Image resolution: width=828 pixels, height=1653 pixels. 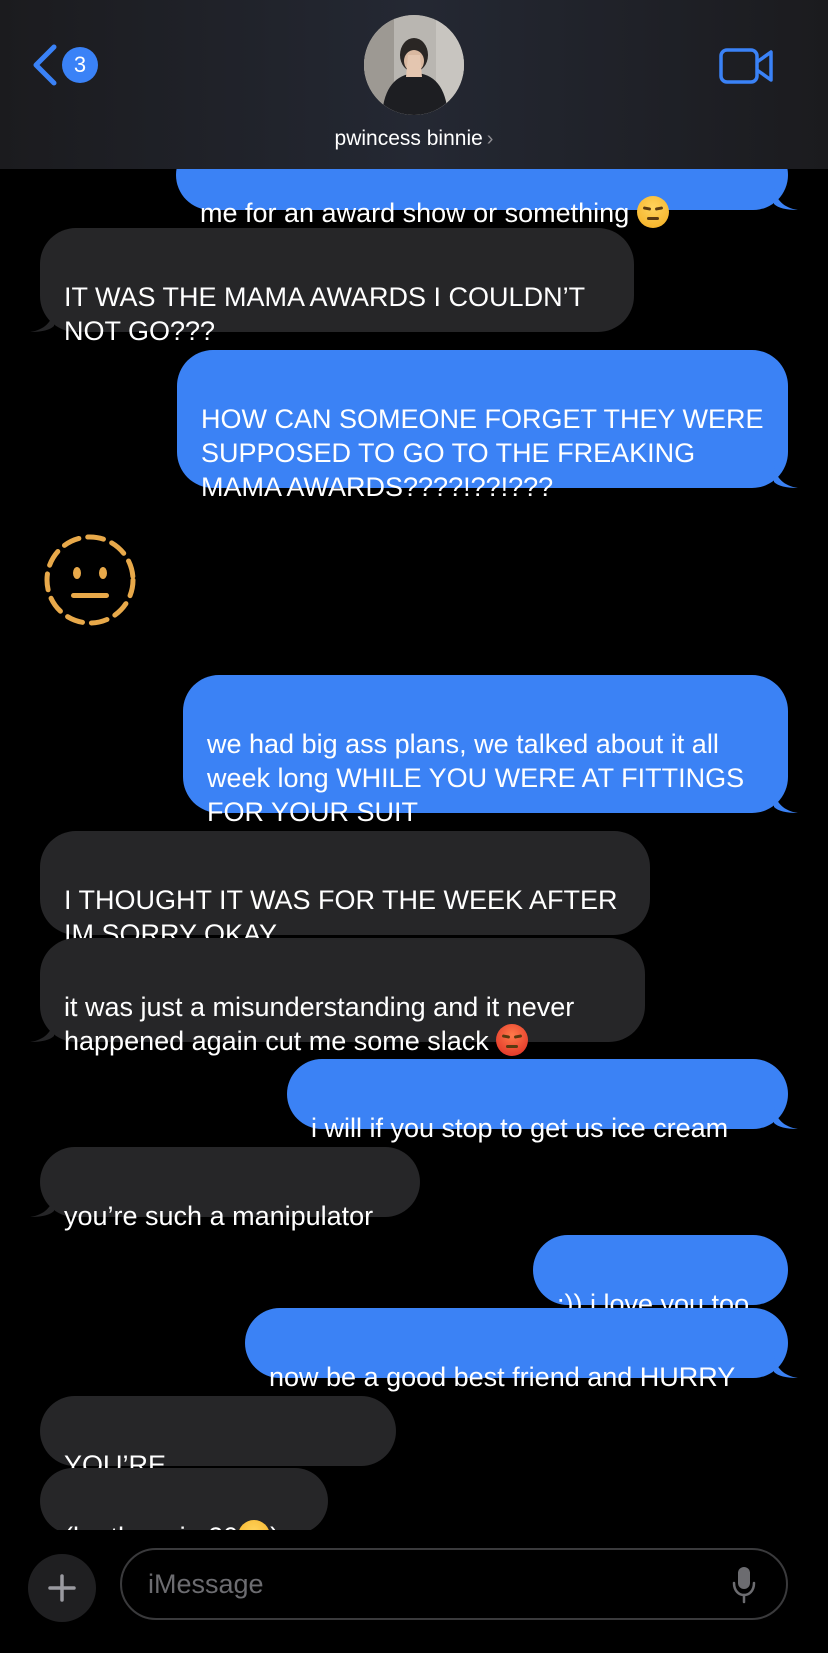 What do you see at coordinates (454, 1584) in the screenshot?
I see `imessage-input: iMessage` at bounding box center [454, 1584].